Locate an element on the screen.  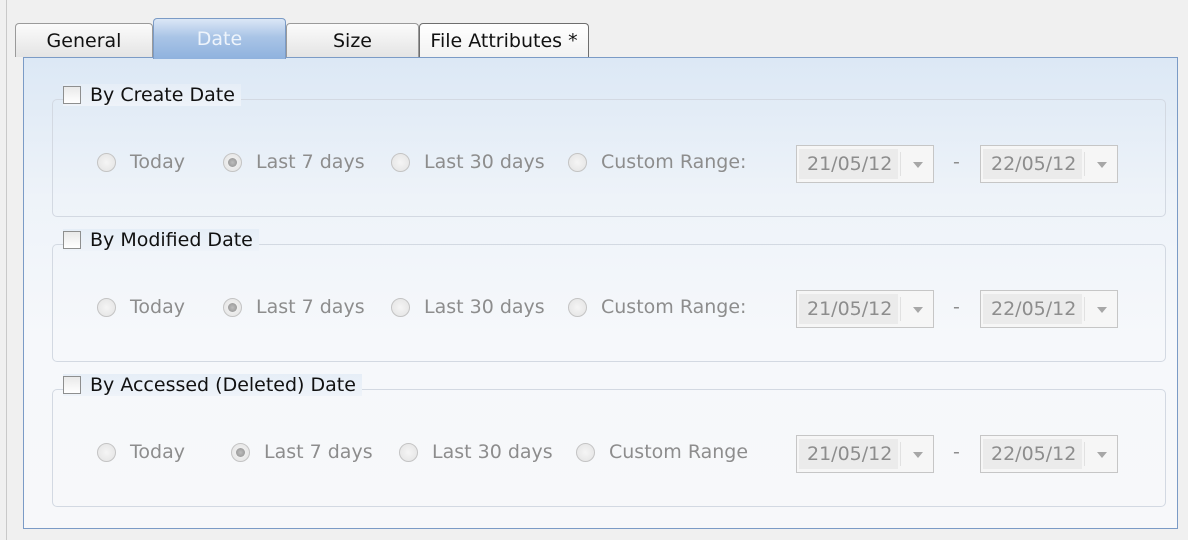
tab-file-attributes-label: File Attributes * is located at coordinates (504, 40).